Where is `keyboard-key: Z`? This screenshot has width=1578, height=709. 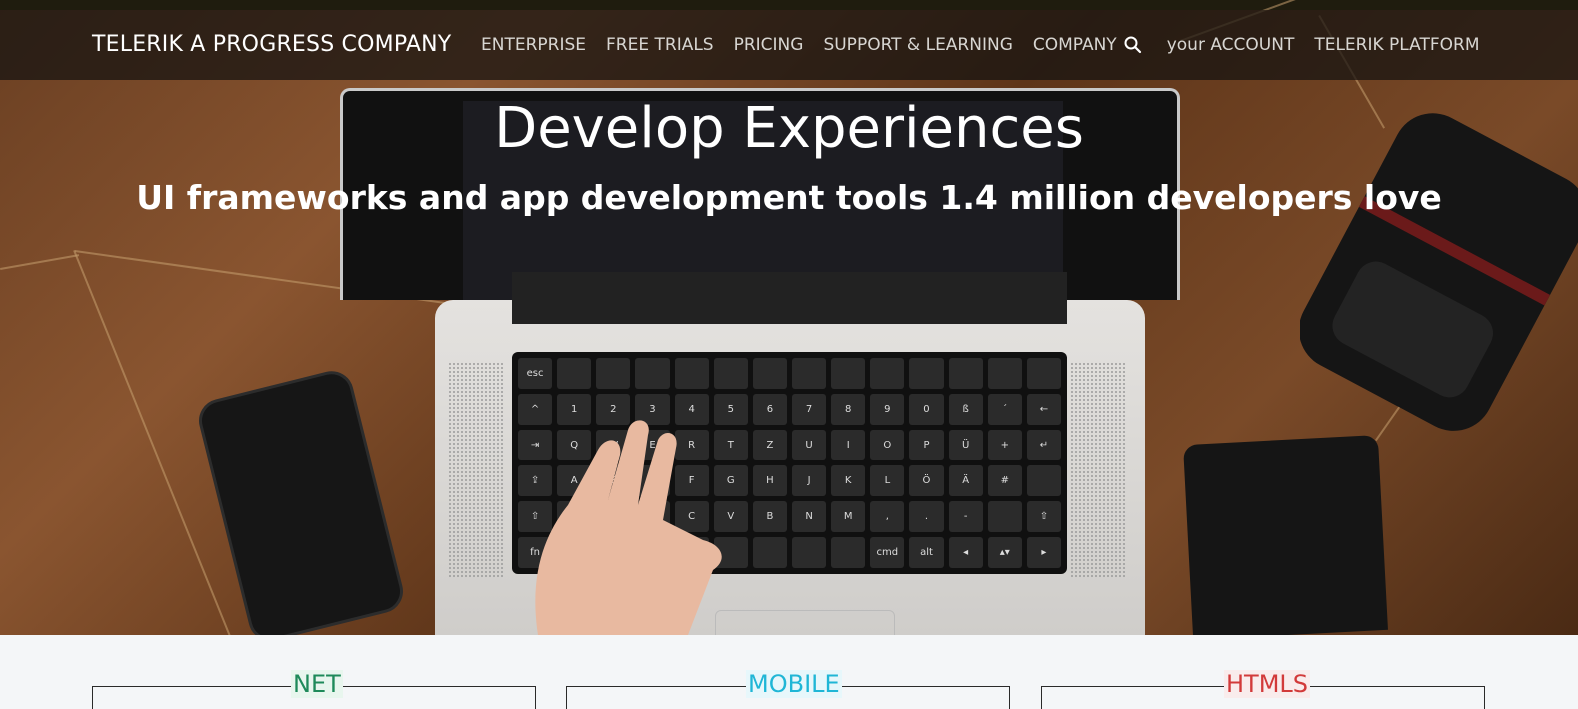
keyboard-key: Z is located at coordinates (769, 445).